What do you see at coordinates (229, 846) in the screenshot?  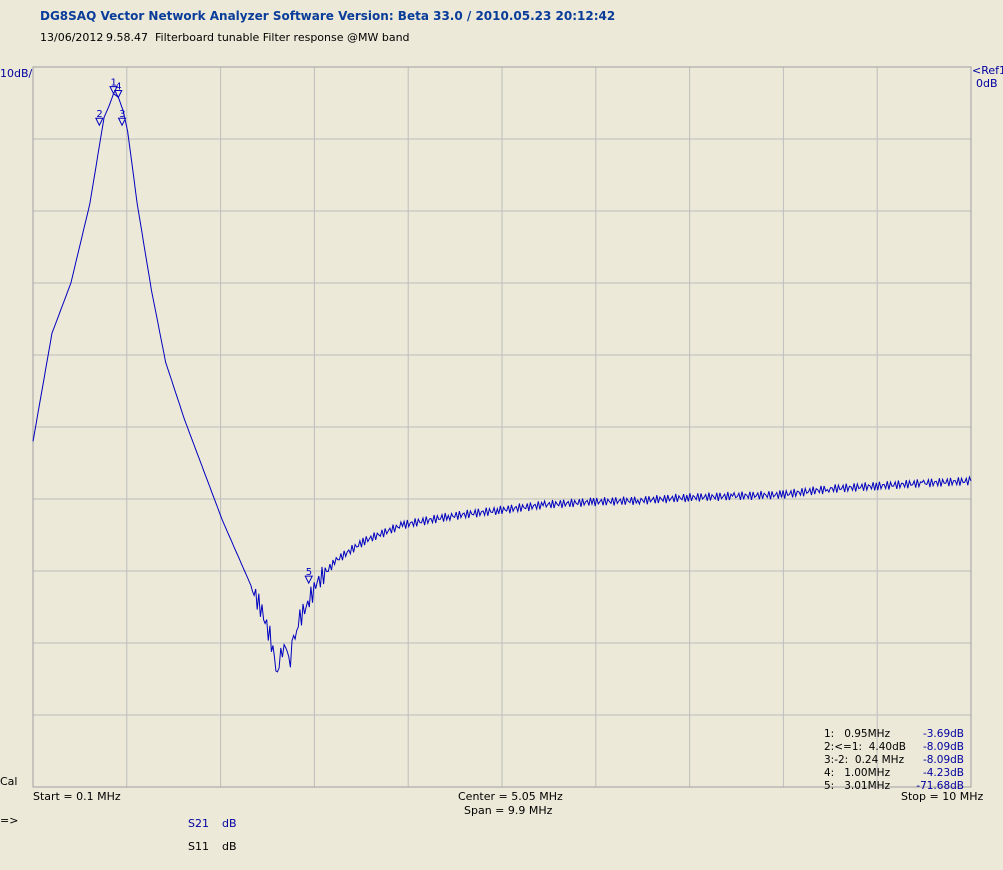 I see `trace-s11-unit: dB` at bounding box center [229, 846].